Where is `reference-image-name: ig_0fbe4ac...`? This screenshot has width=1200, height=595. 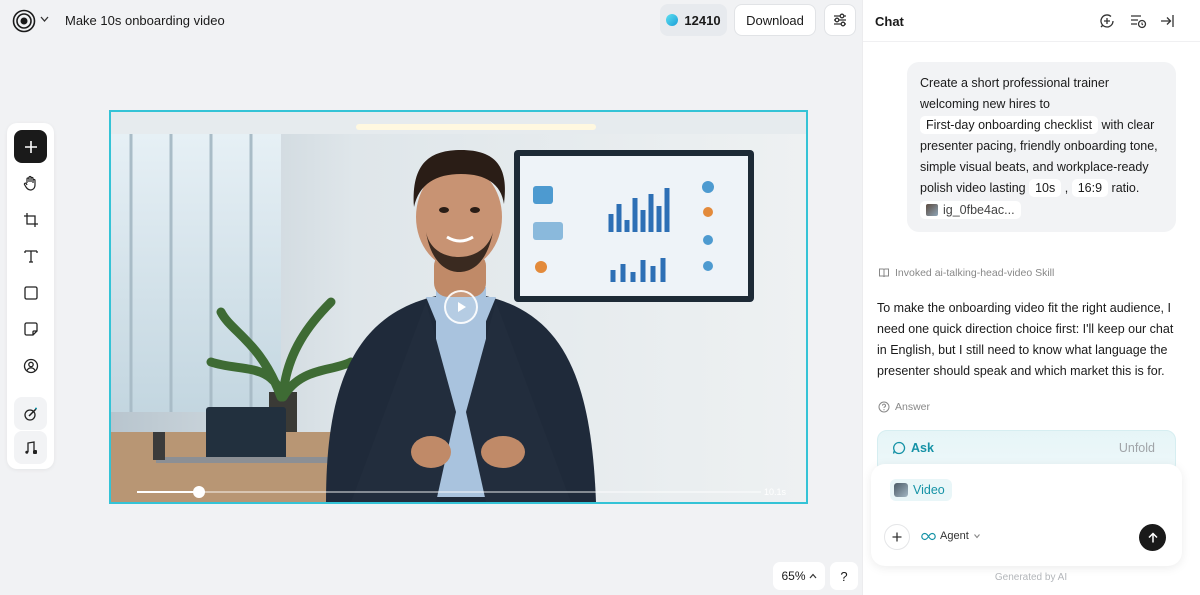
reference-image-name: ig_0fbe4ac... is located at coordinates (979, 210).